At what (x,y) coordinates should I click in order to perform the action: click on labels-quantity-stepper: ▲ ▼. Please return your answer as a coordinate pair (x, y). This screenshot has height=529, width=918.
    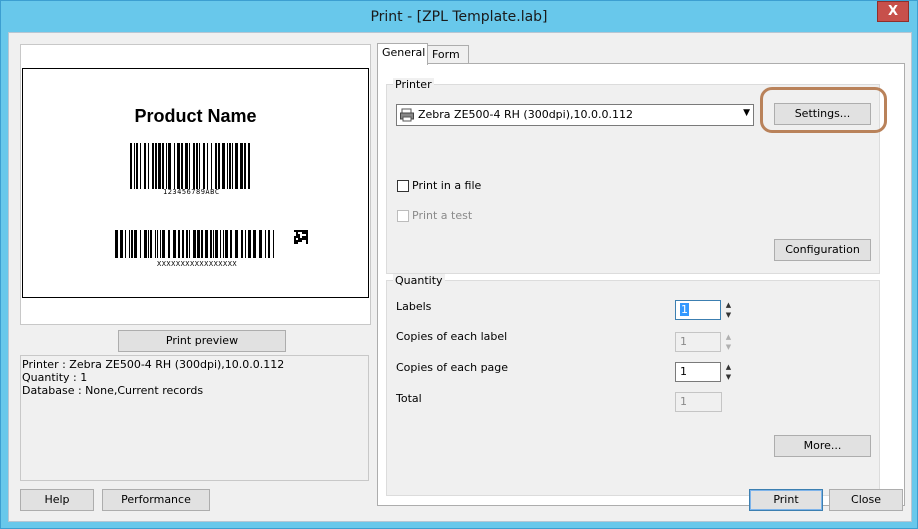
    Looking at the image, I should click on (728, 310).